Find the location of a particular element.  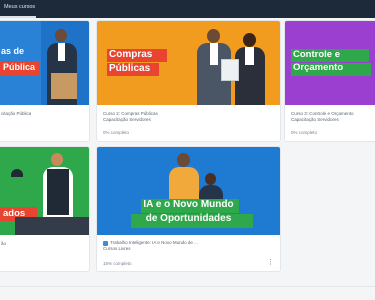

man-shirt is located at coordinates (214, 54).